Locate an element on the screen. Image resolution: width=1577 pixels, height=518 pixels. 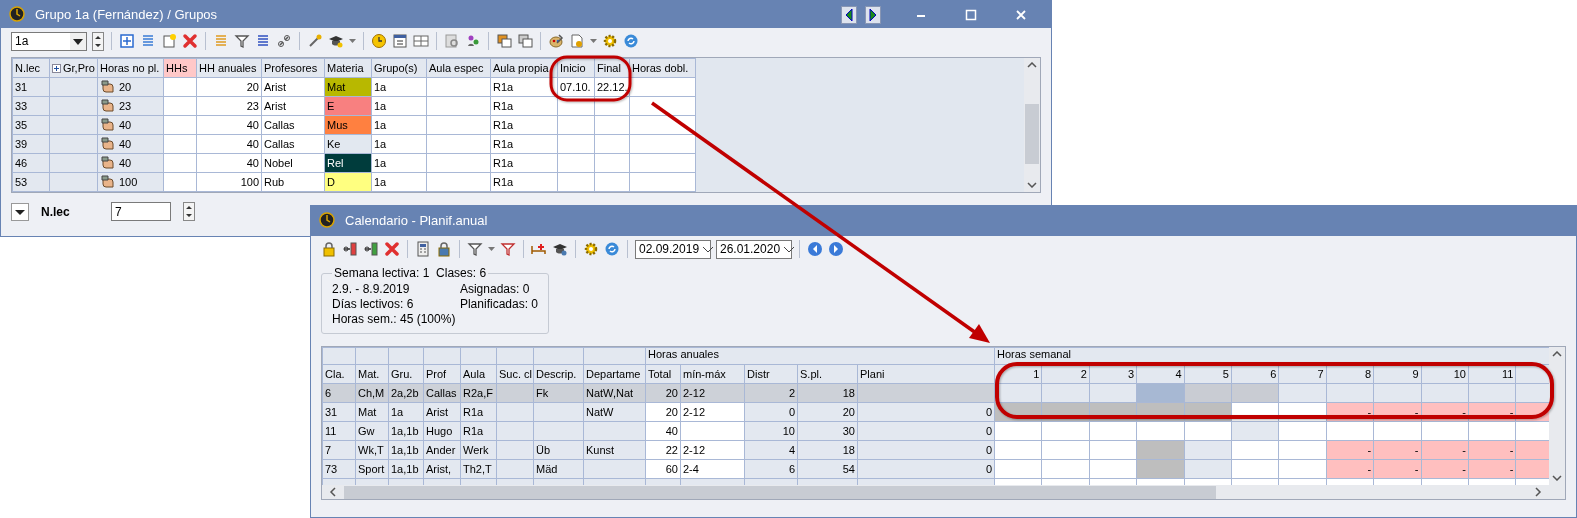
window-icon is located at coordinates (525, 41).